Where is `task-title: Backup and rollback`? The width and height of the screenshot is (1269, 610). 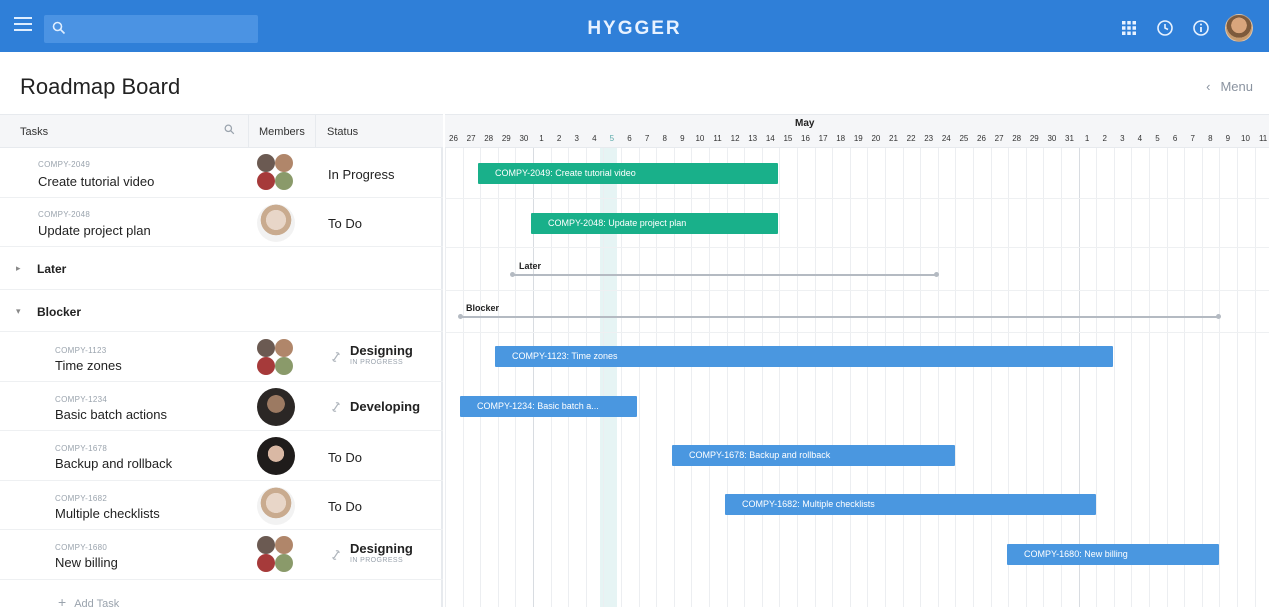
task-title: Backup and rollback is located at coordinates (113, 463).